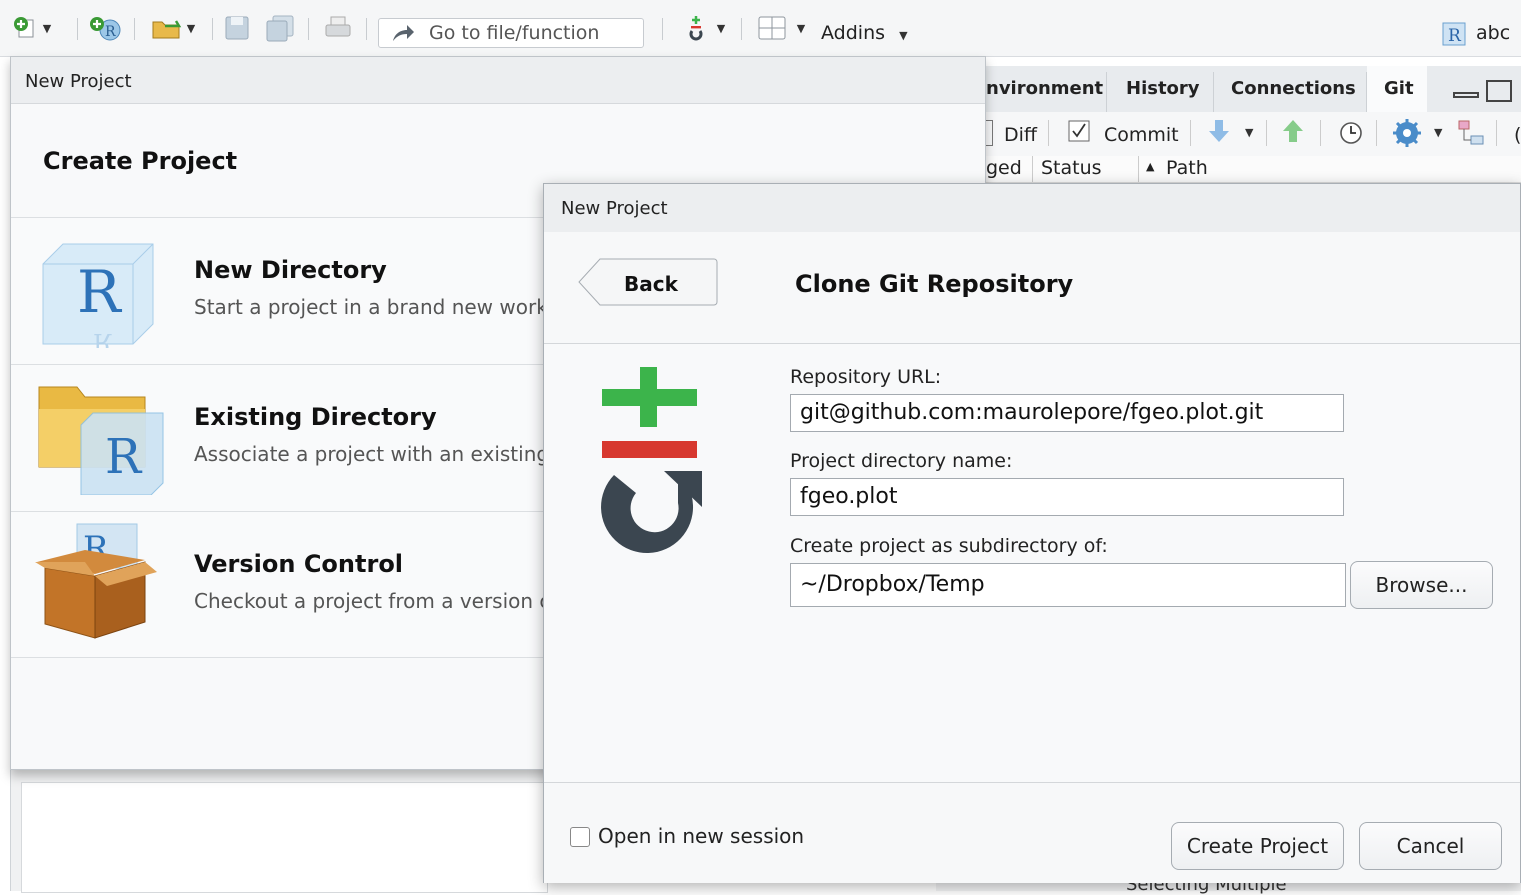  I want to click on git-logo-icon, so click(651, 460).